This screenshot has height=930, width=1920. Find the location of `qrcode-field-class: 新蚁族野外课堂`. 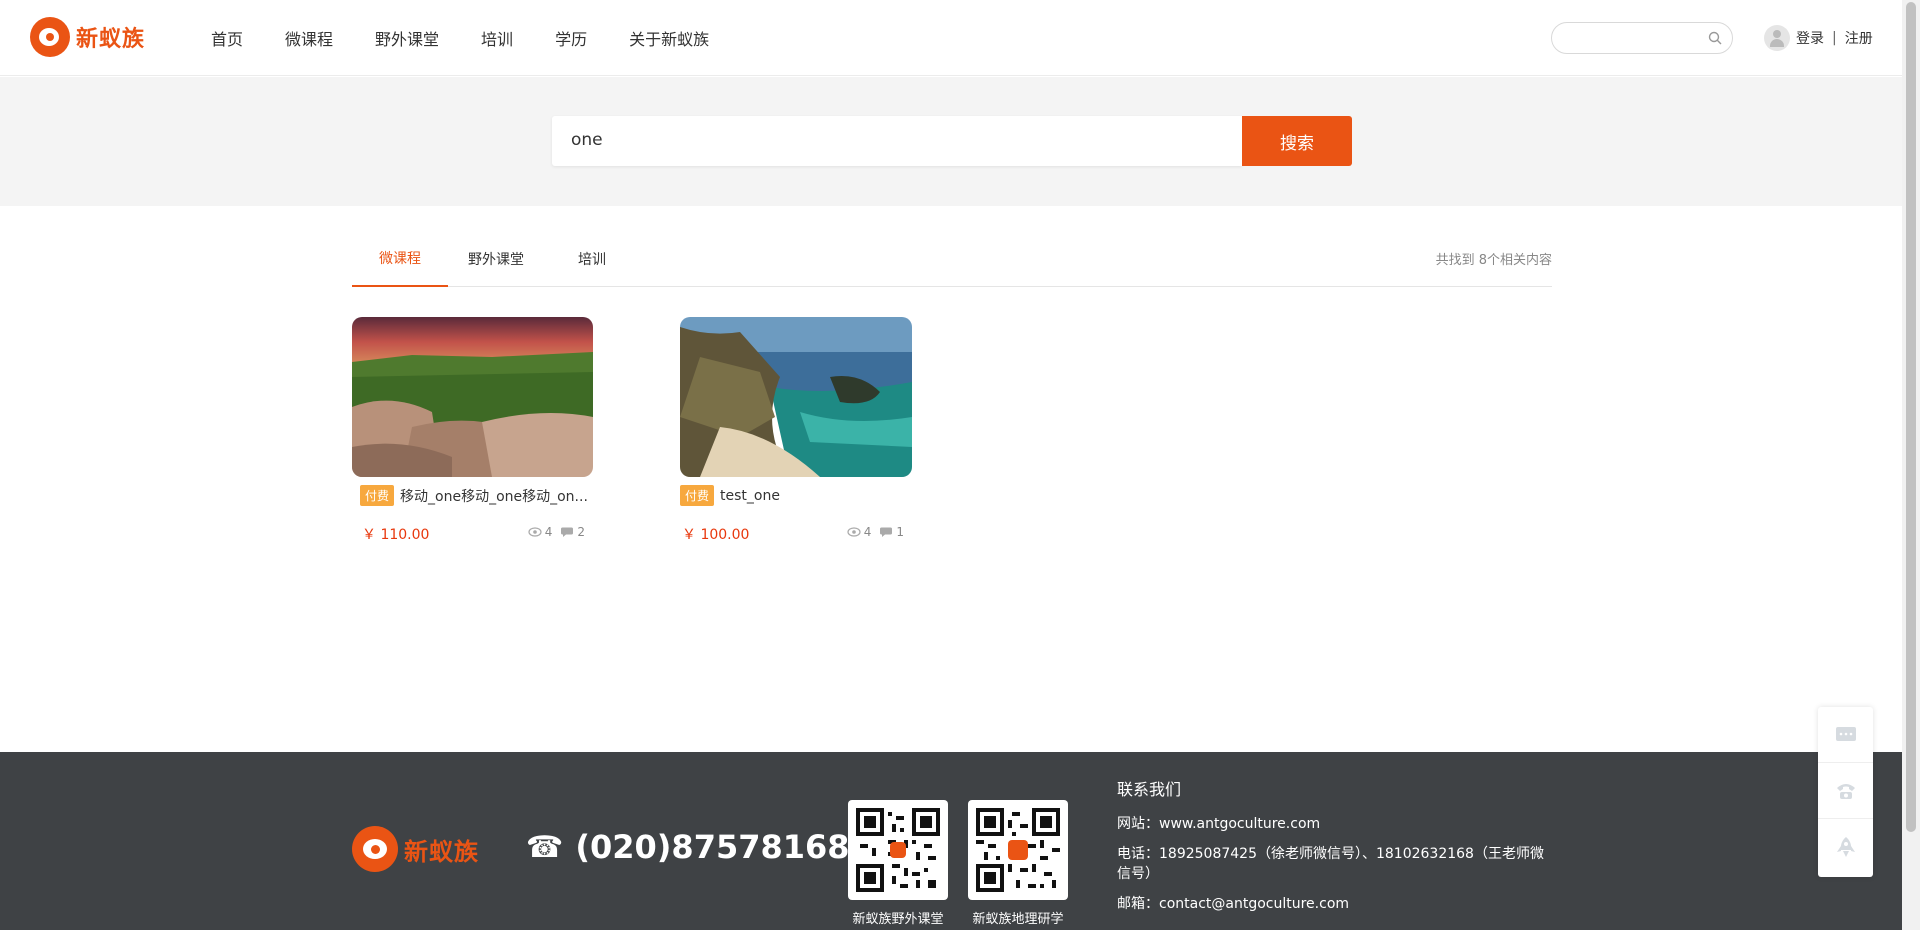

qrcode-field-class: 新蚁族野外课堂 is located at coordinates (898, 863).